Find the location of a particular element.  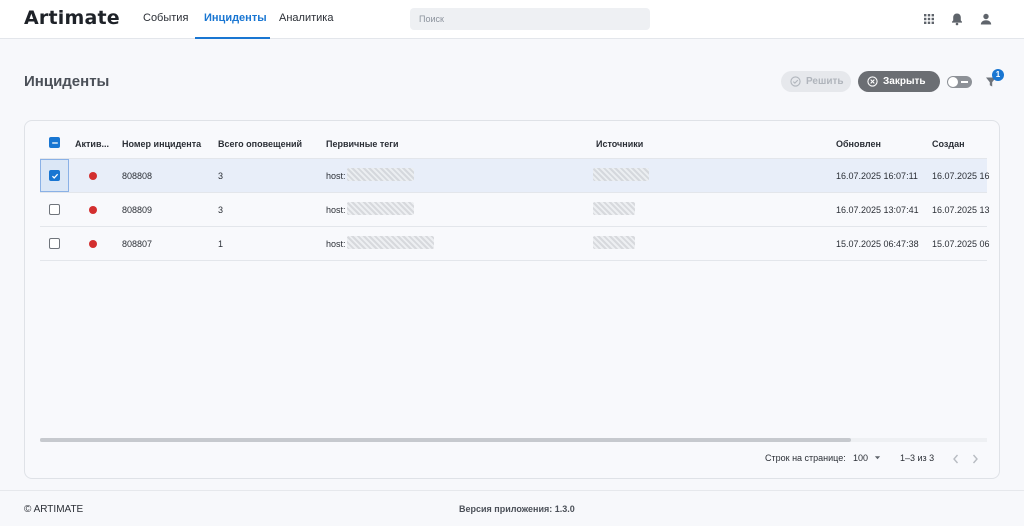

close-incident-button: Закрыть is located at coordinates (899, 81).